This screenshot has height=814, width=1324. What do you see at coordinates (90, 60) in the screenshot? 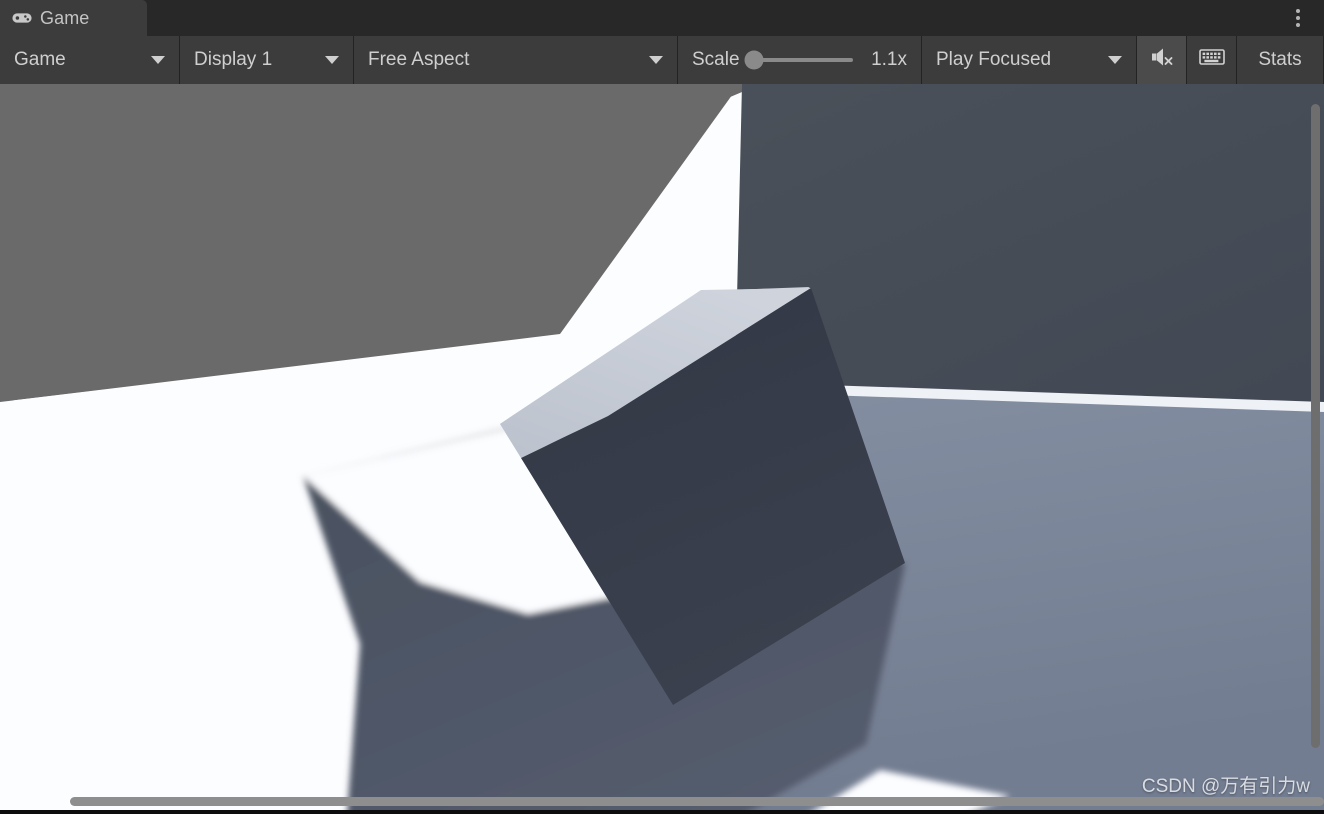
I see `view-selector-dropdown: Game` at bounding box center [90, 60].